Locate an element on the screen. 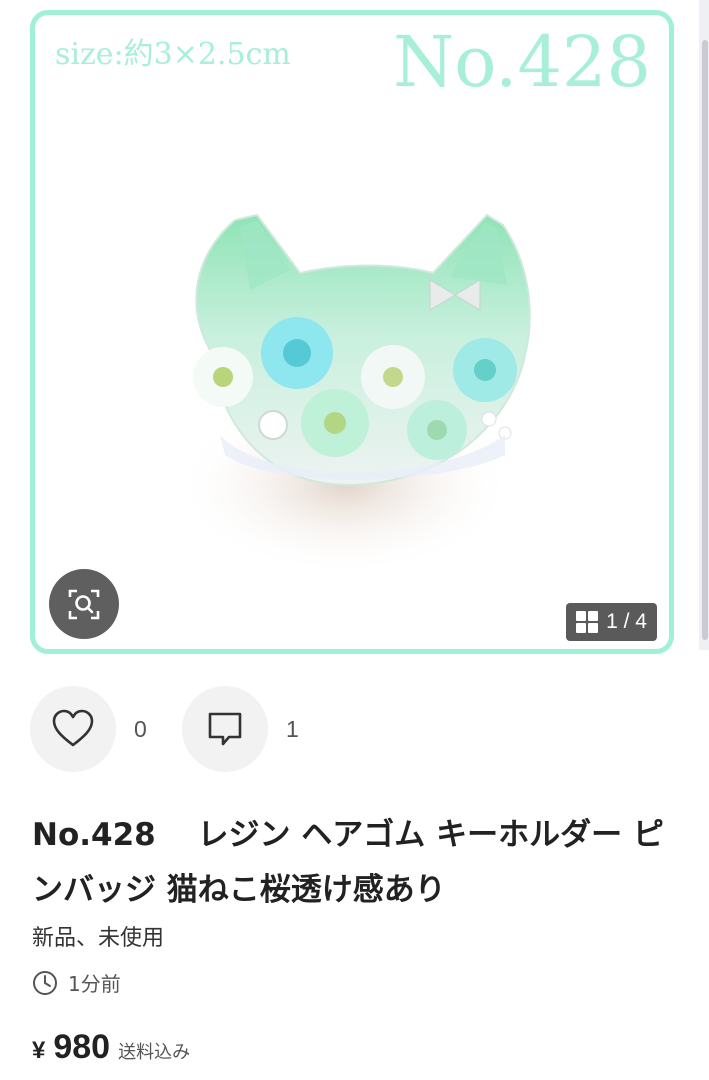 Image resolution: width=709 pixels, height=1080 pixels. posted-time-row: 1分前 is located at coordinates (76, 982).